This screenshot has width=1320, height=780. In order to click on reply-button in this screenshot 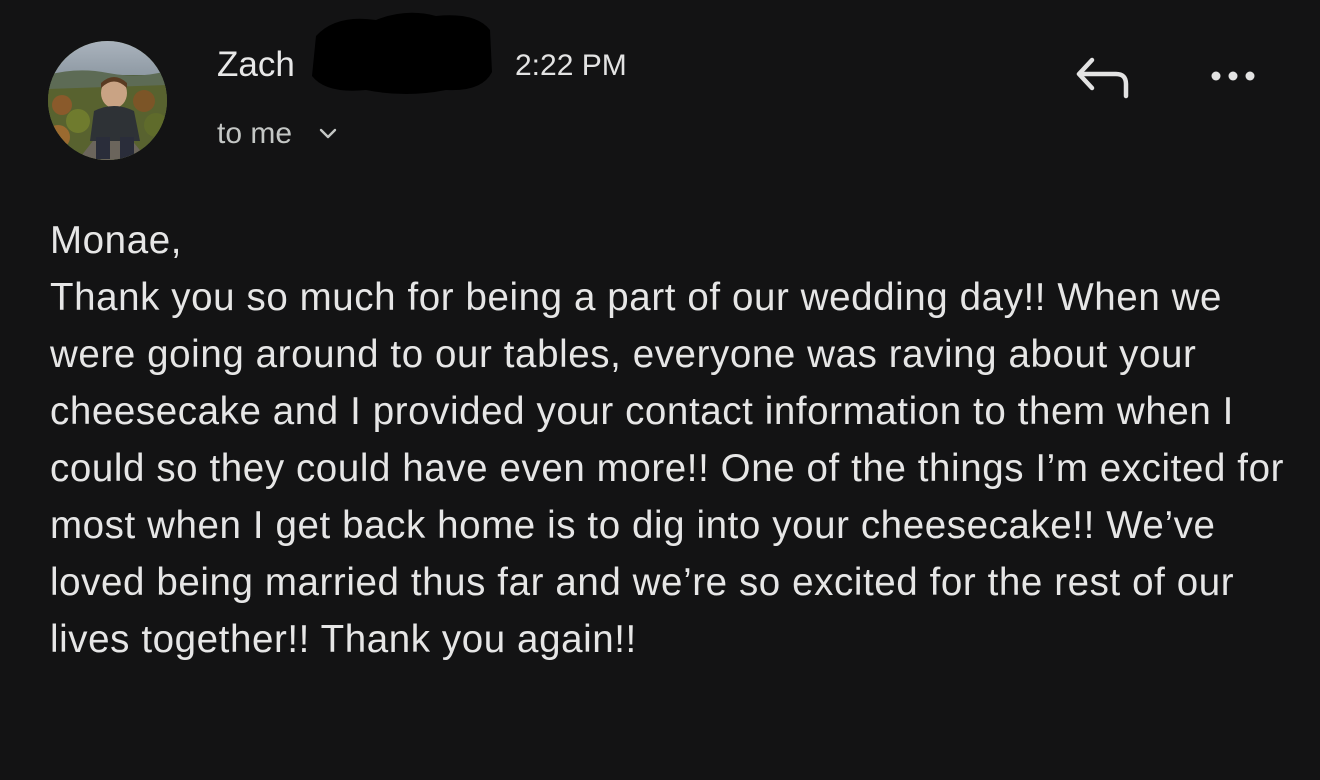, I will do `click(1103, 78)`.